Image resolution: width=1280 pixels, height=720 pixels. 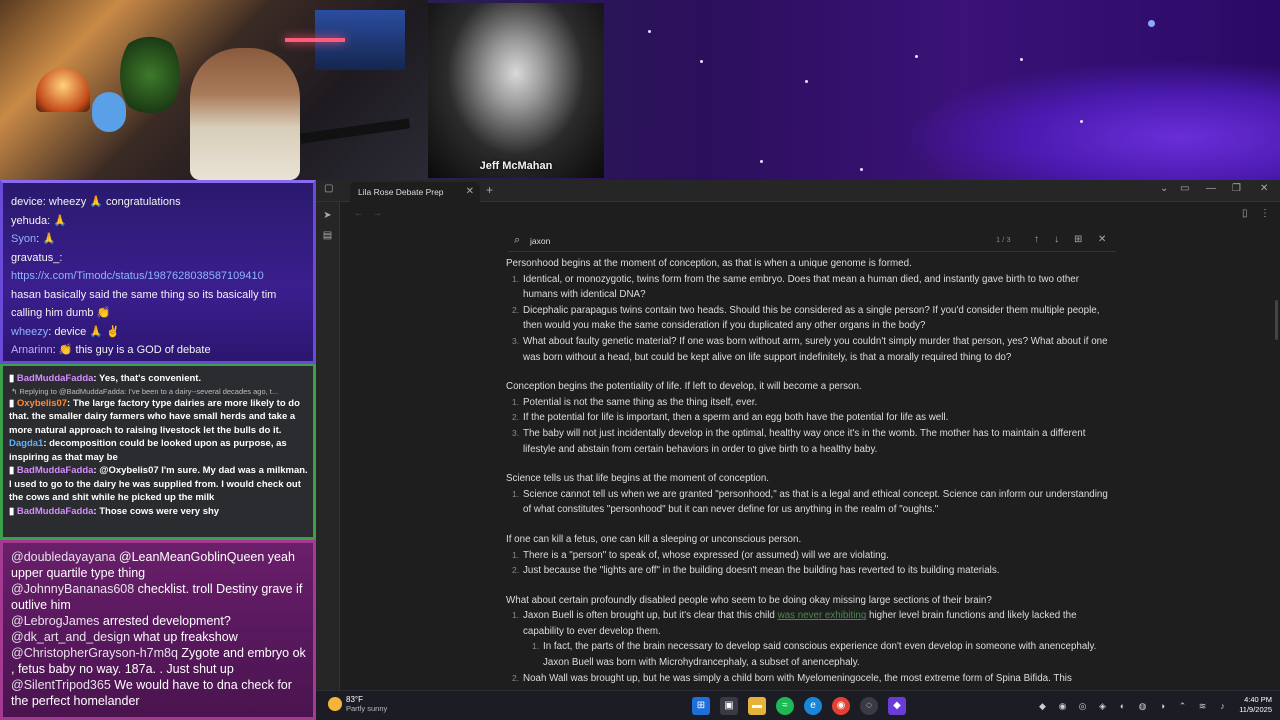 I want to click on search-input, so click(x=680, y=241).